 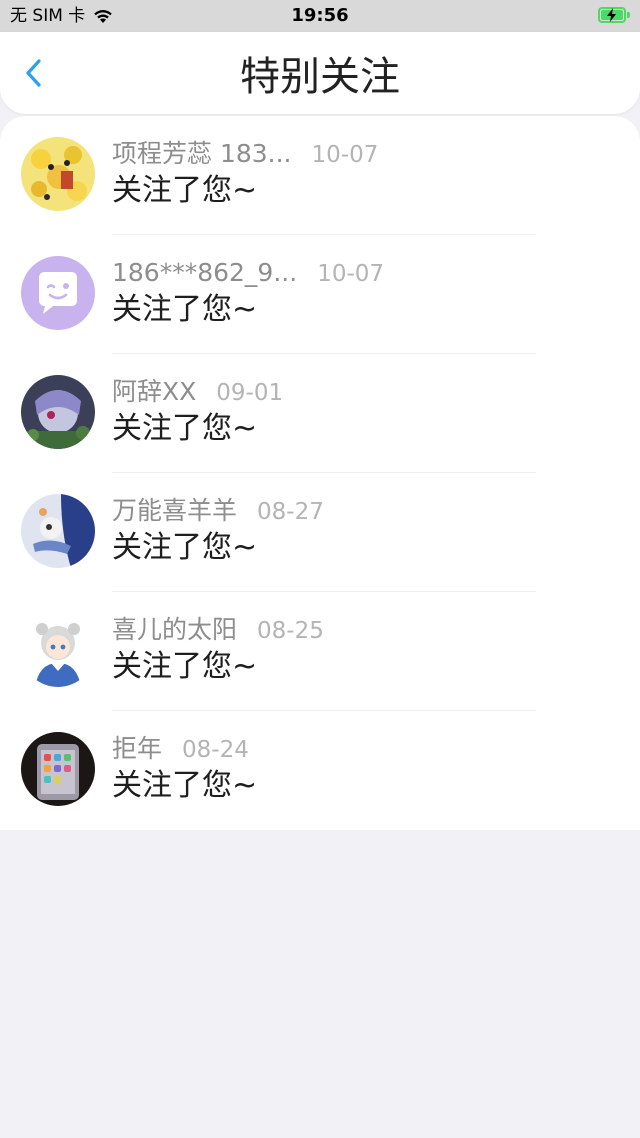 I want to click on battery-charging-icon, so click(x=615, y=16).